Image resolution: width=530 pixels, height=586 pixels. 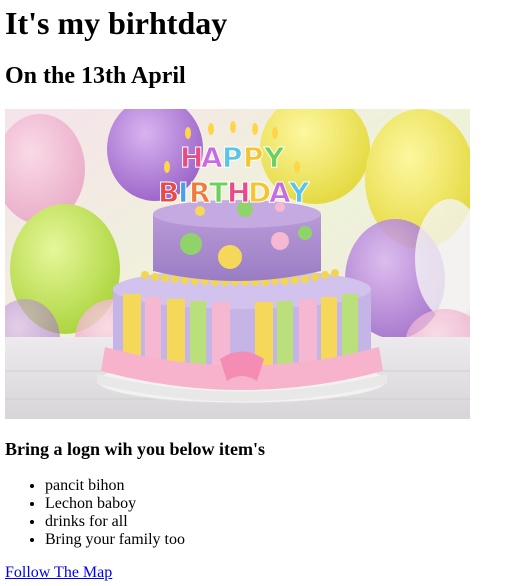 What do you see at coordinates (135, 449) in the screenshot?
I see `list-heading: Bring a logn wih you below item's` at bounding box center [135, 449].